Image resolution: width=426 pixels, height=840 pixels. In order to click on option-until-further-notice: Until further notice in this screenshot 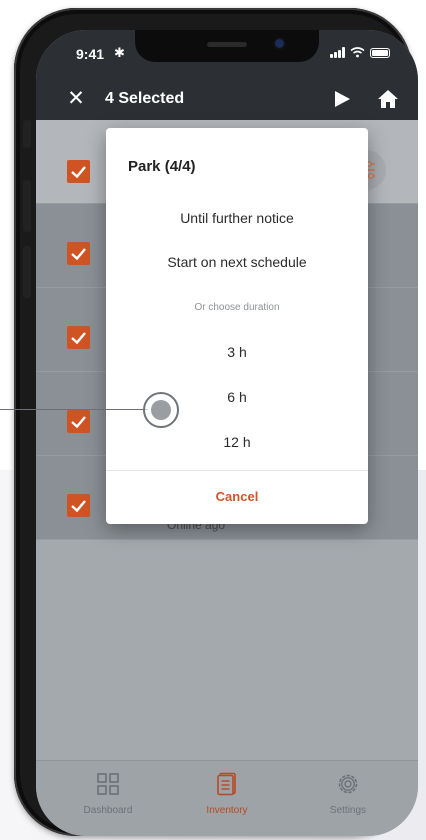, I will do `click(237, 218)`.